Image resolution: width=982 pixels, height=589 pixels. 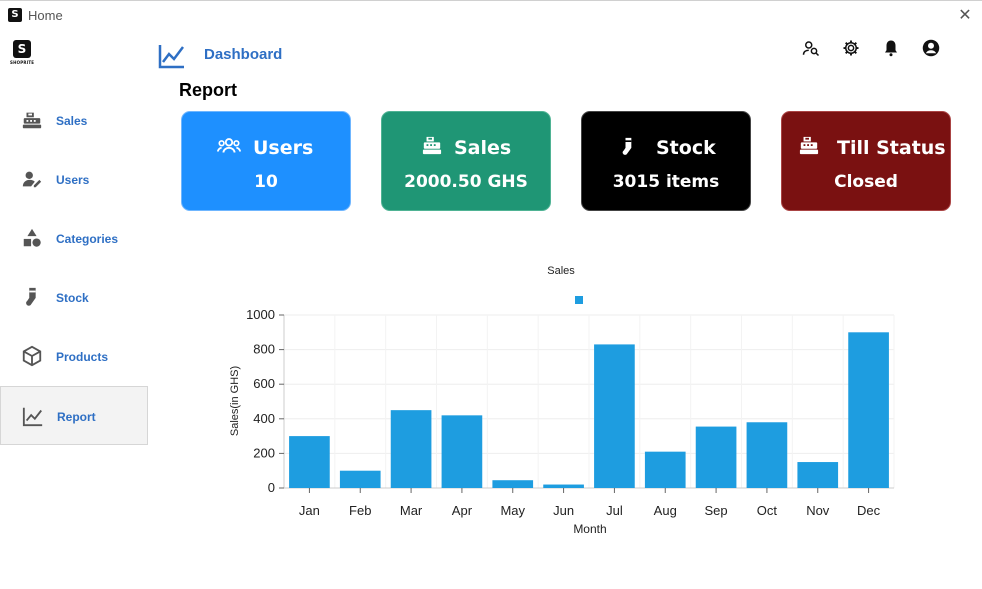 I want to click on x-tick-label: Jul, so click(x=614, y=510).